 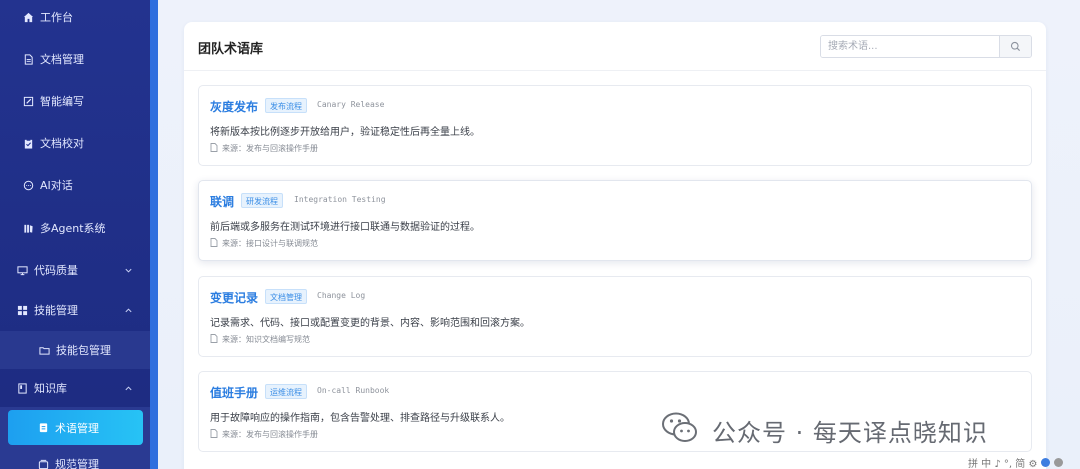 I want to click on sidebar-item-skill-packages: 技能包管理, so click(x=75, y=350).